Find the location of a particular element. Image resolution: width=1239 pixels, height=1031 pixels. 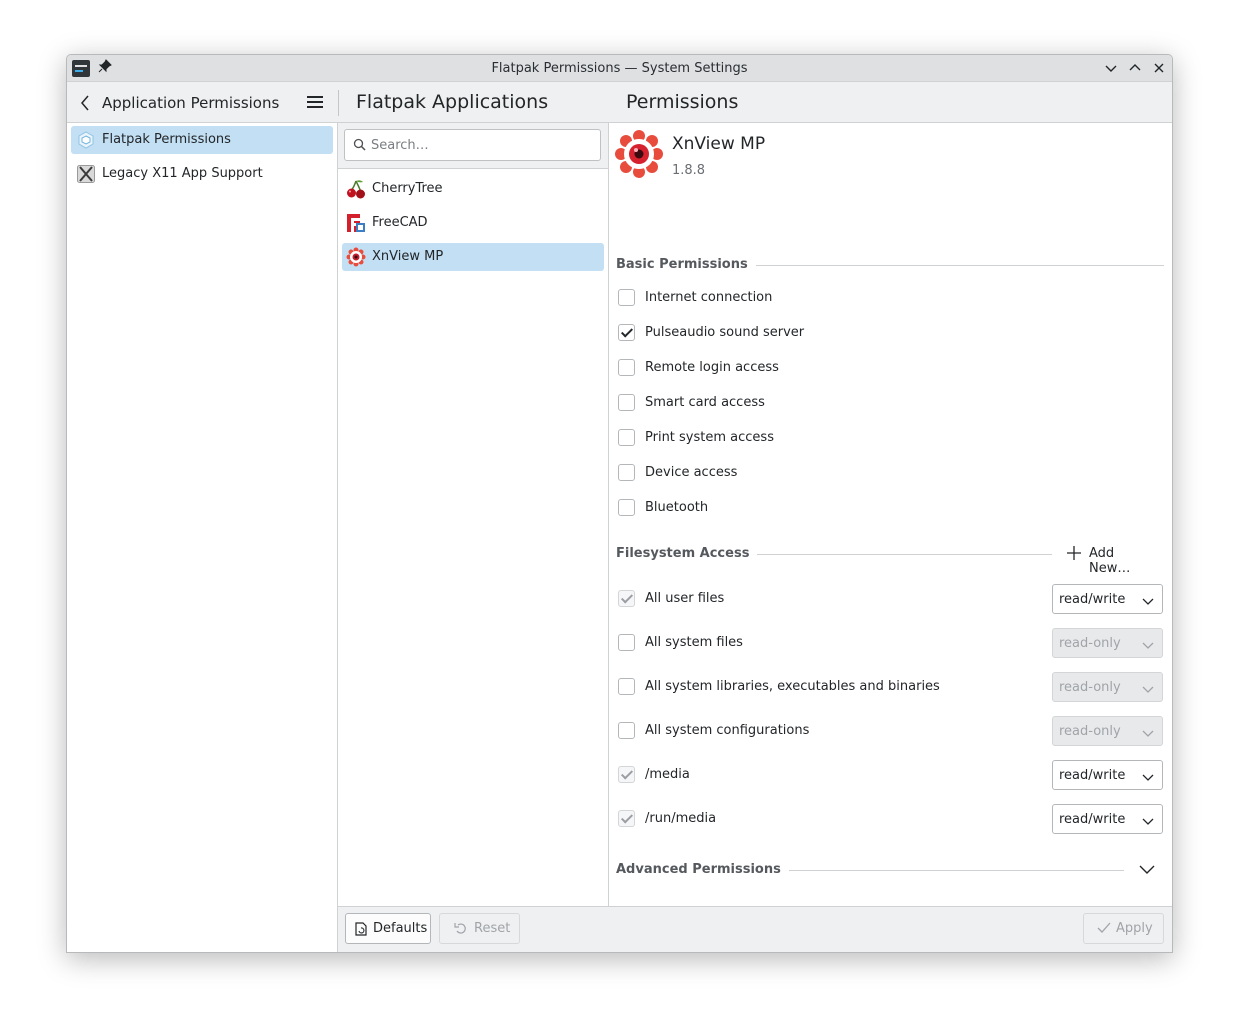

defaults-label: Defaults is located at coordinates (400, 928).